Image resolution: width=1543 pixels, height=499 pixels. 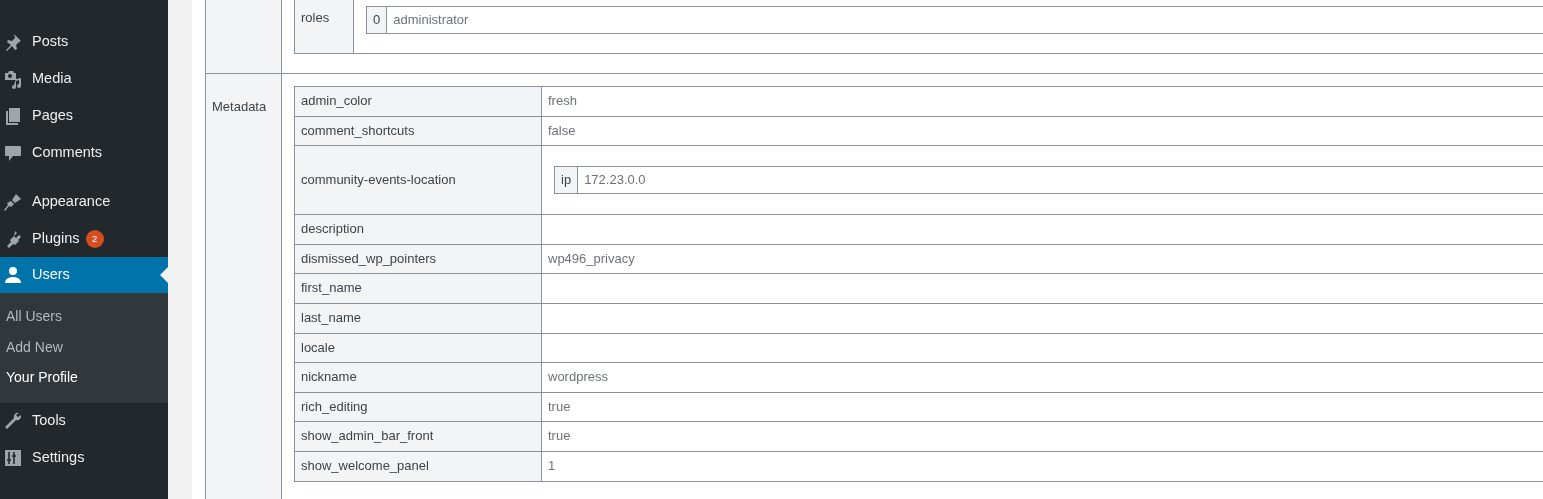 I want to click on wrench-icon, so click(x=13, y=421).